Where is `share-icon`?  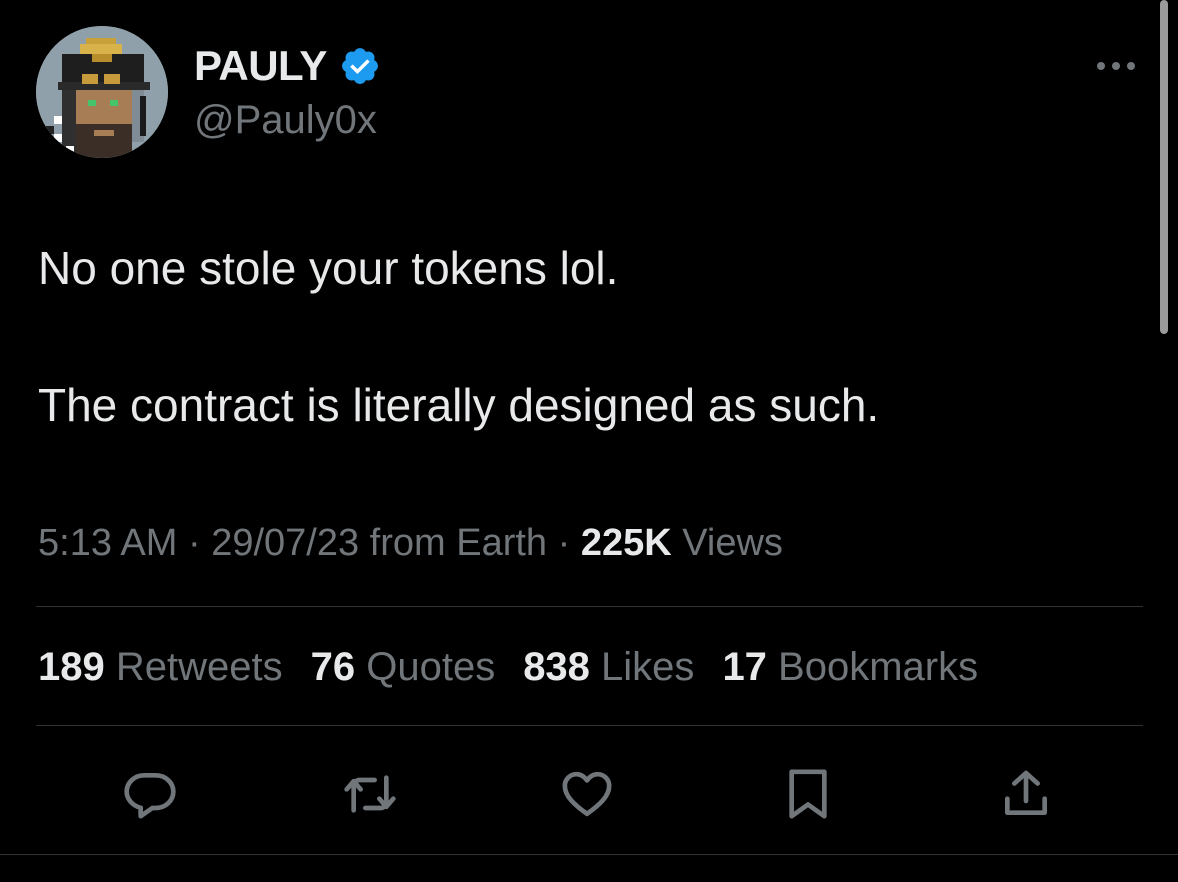 share-icon is located at coordinates (1026, 792).